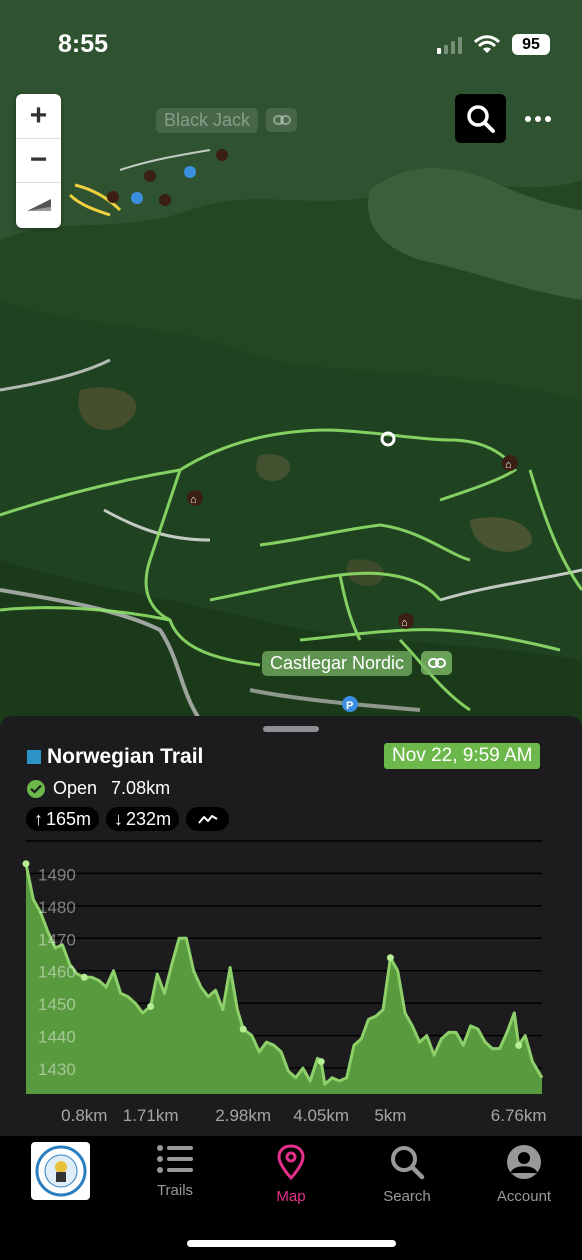  I want to click on grooming-date-badge: Nov 22, 9:59 AM, so click(462, 756).